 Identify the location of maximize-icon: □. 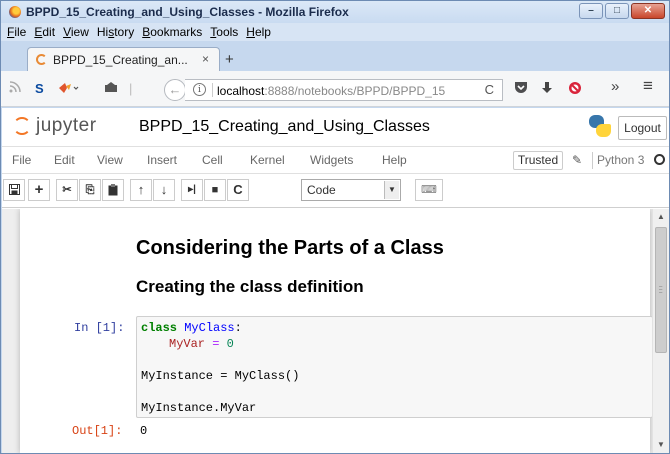
(617, 10).